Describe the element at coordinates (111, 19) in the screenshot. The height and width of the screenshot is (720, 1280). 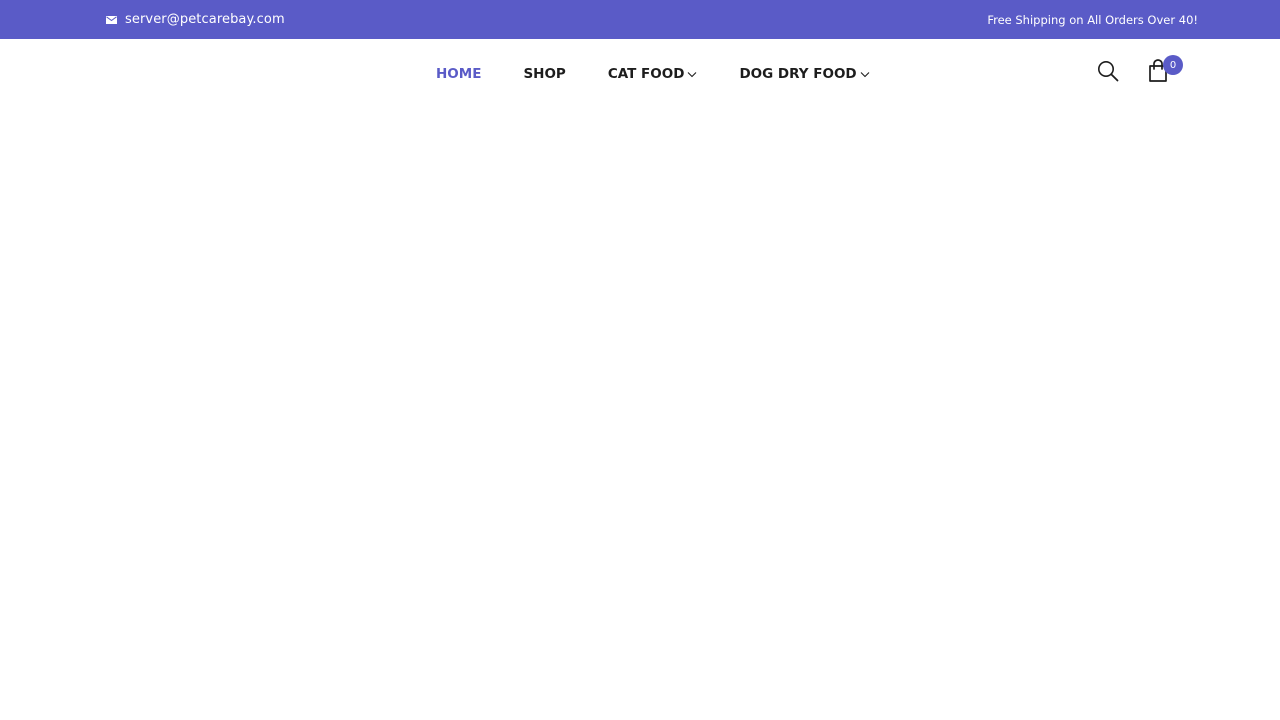
I see `mail-icon` at that location.